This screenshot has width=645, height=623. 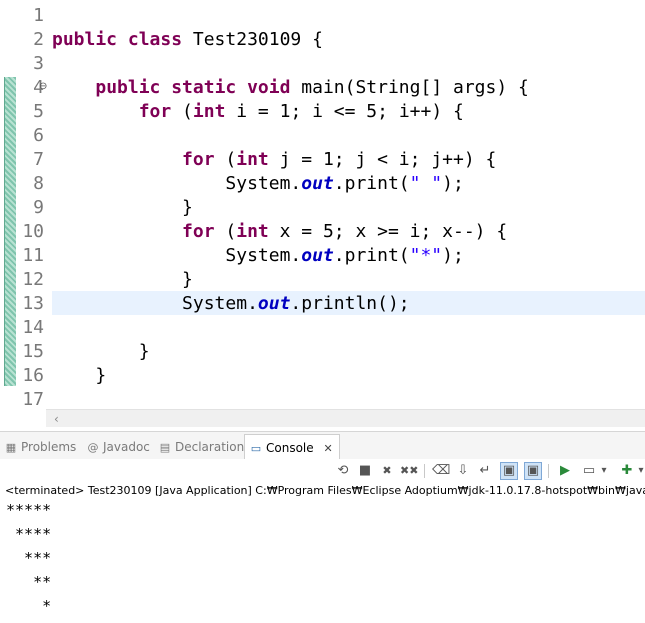 What do you see at coordinates (343, 471) in the screenshot?
I see `relaunch-icon: ⟲` at bounding box center [343, 471].